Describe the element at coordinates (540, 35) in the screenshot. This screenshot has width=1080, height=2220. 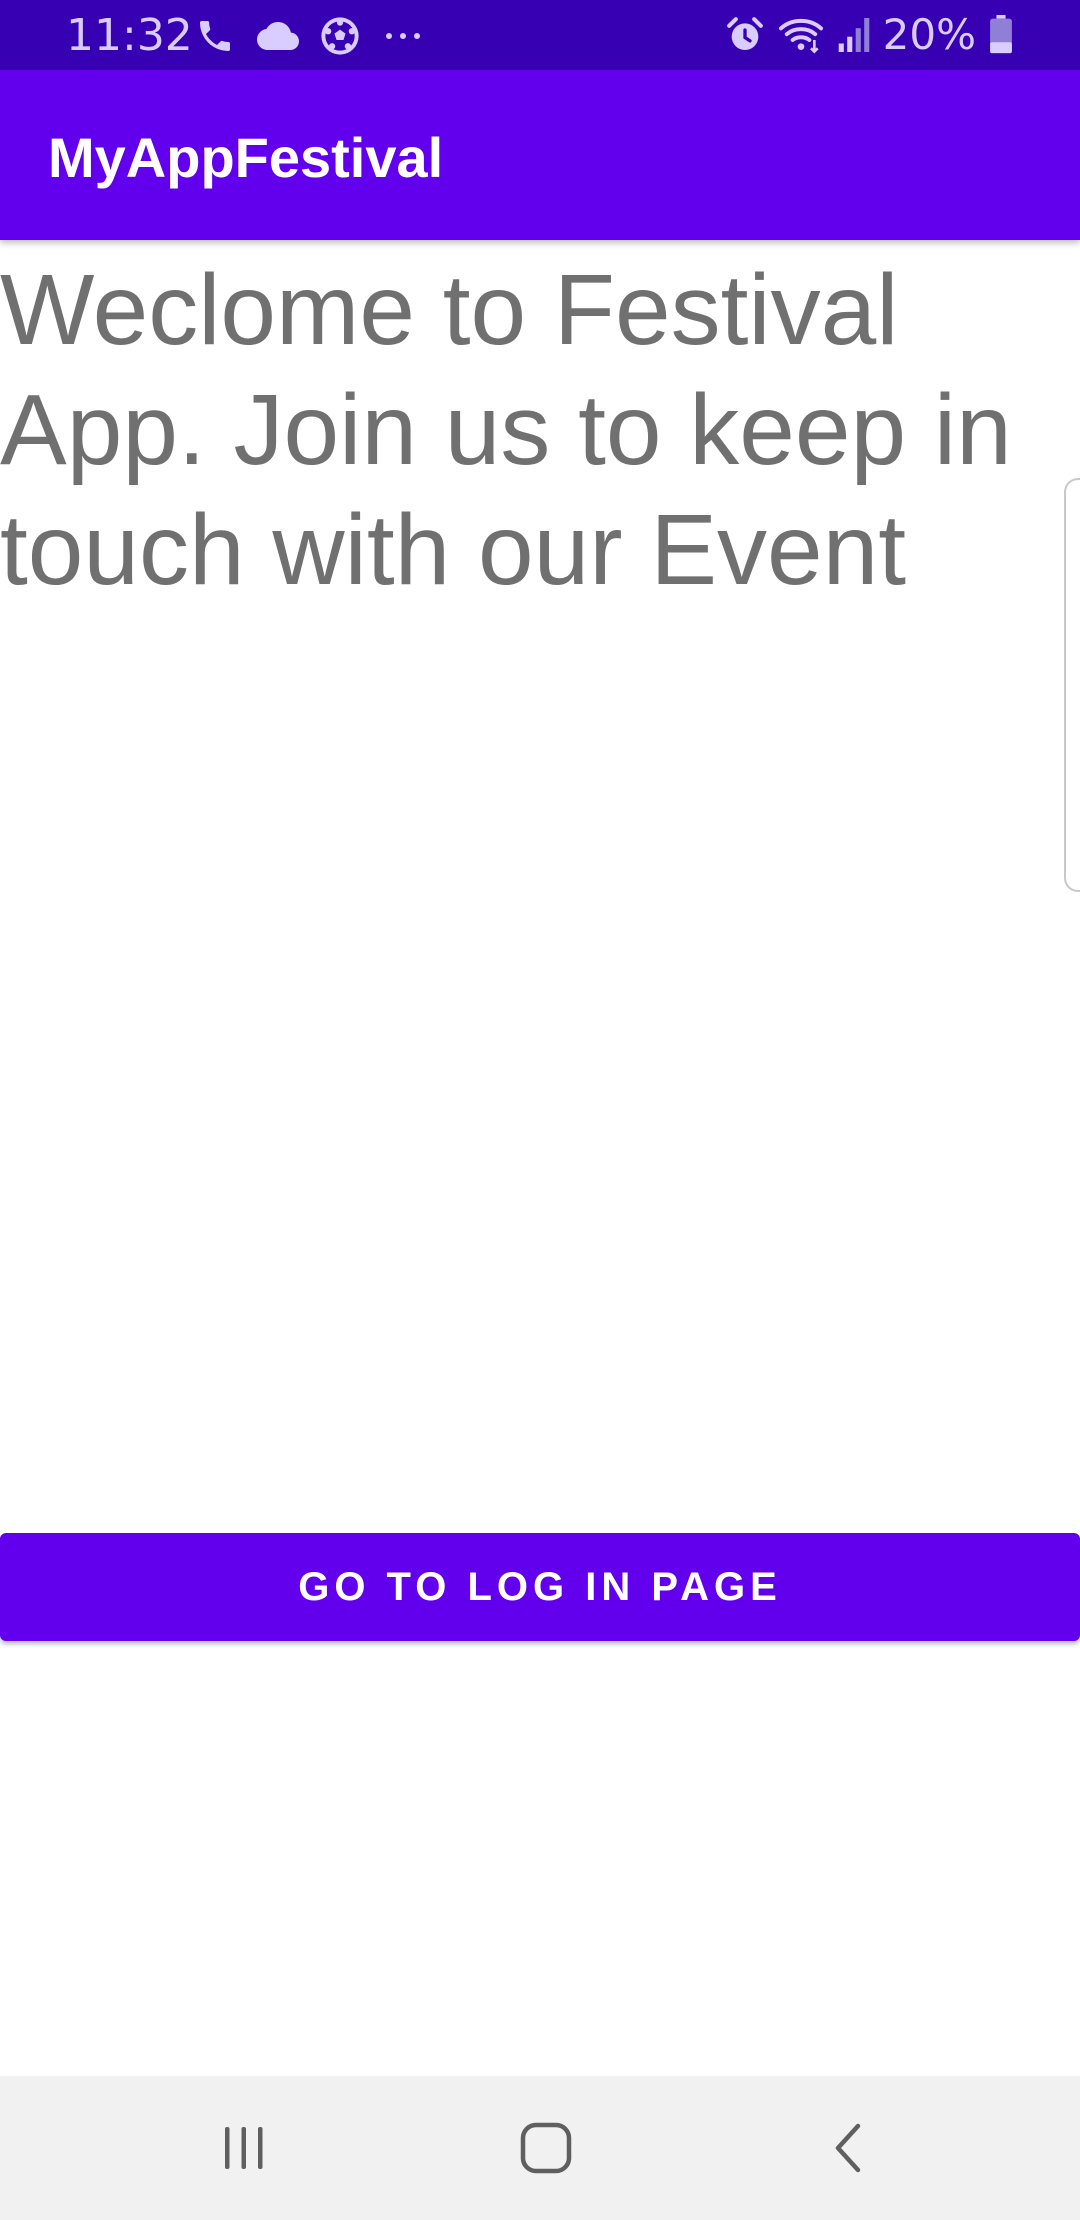
I see `status-bar: 11:32 20%` at that location.